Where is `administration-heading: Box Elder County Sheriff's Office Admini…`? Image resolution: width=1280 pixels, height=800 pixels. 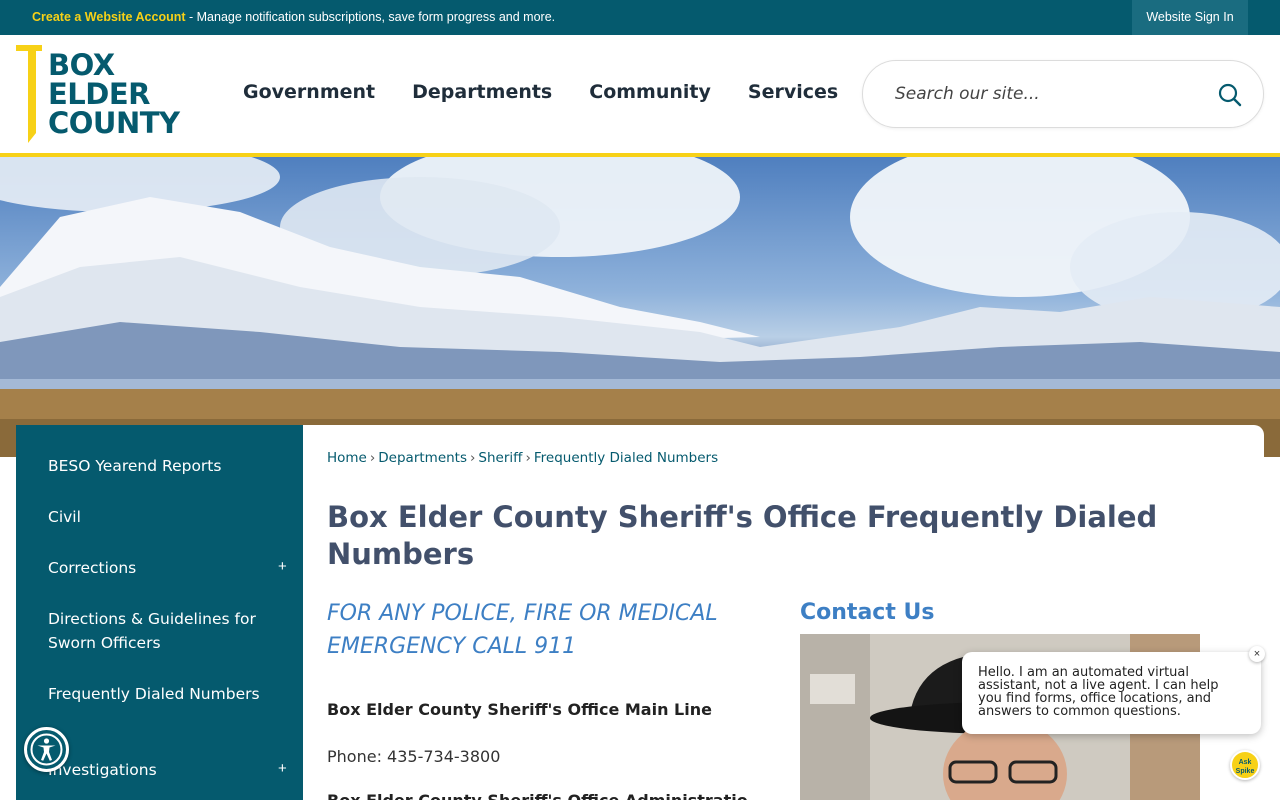
administration-heading: Box Elder County Sheriff's Office Admini… is located at coordinates (537, 795).